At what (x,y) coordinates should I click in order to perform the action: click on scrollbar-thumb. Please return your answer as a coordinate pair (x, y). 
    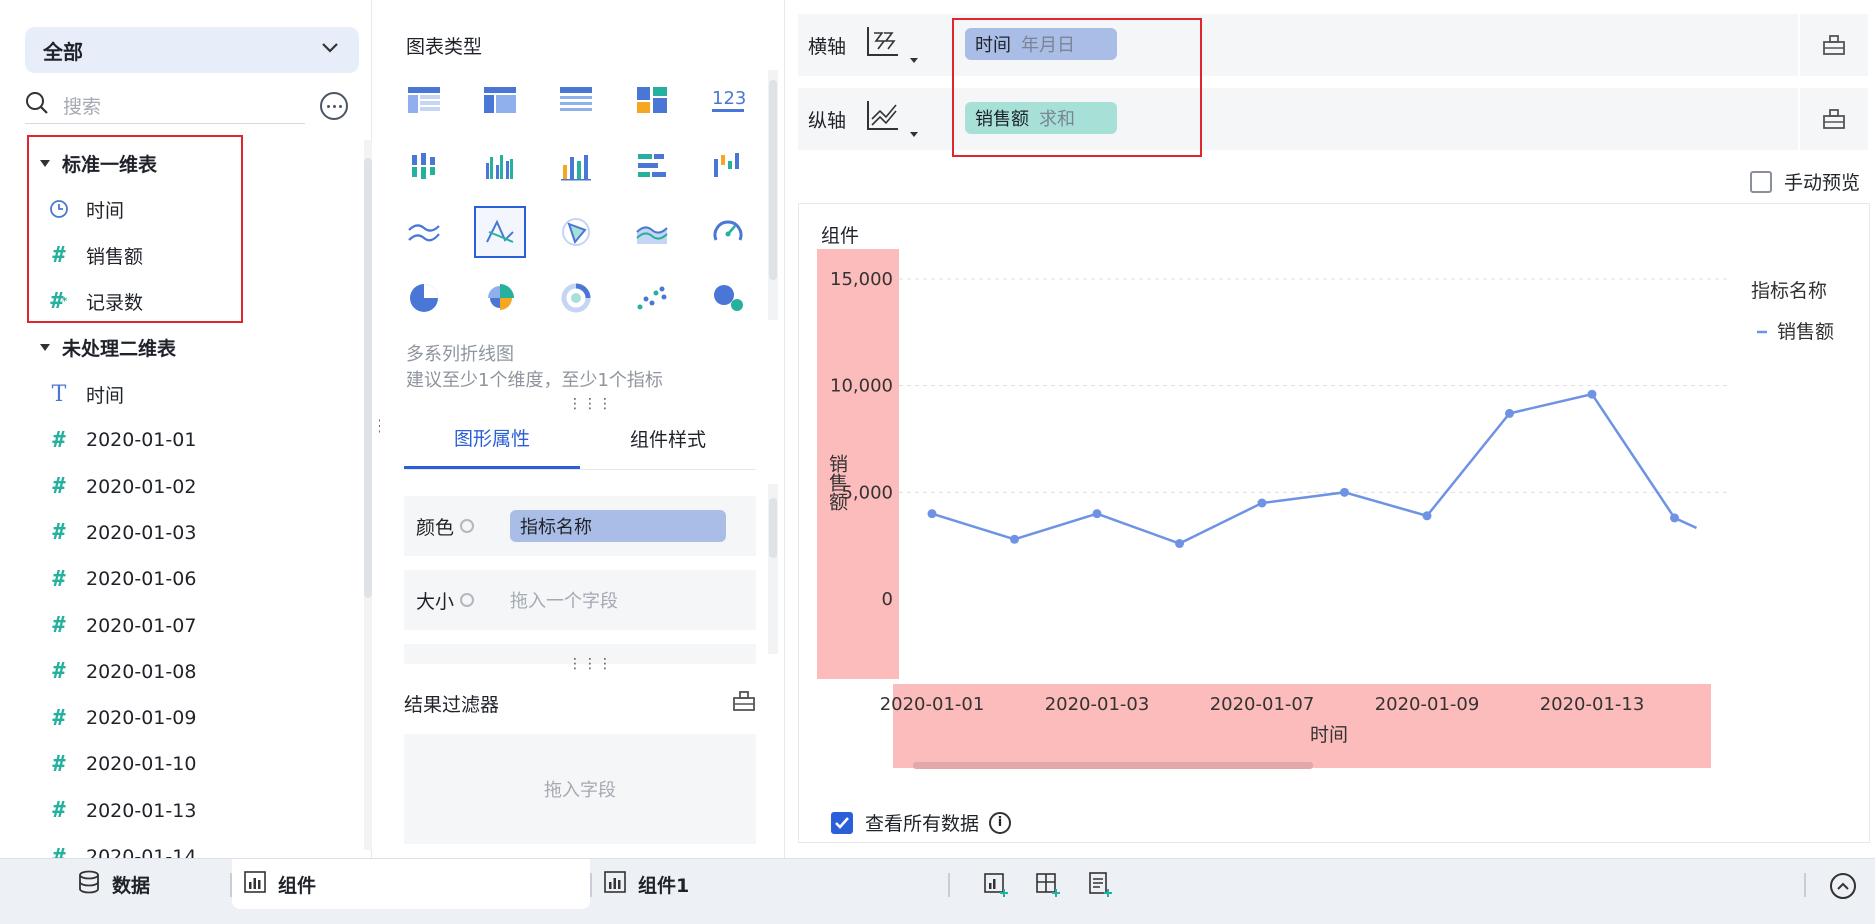
    Looking at the image, I should click on (368, 378).